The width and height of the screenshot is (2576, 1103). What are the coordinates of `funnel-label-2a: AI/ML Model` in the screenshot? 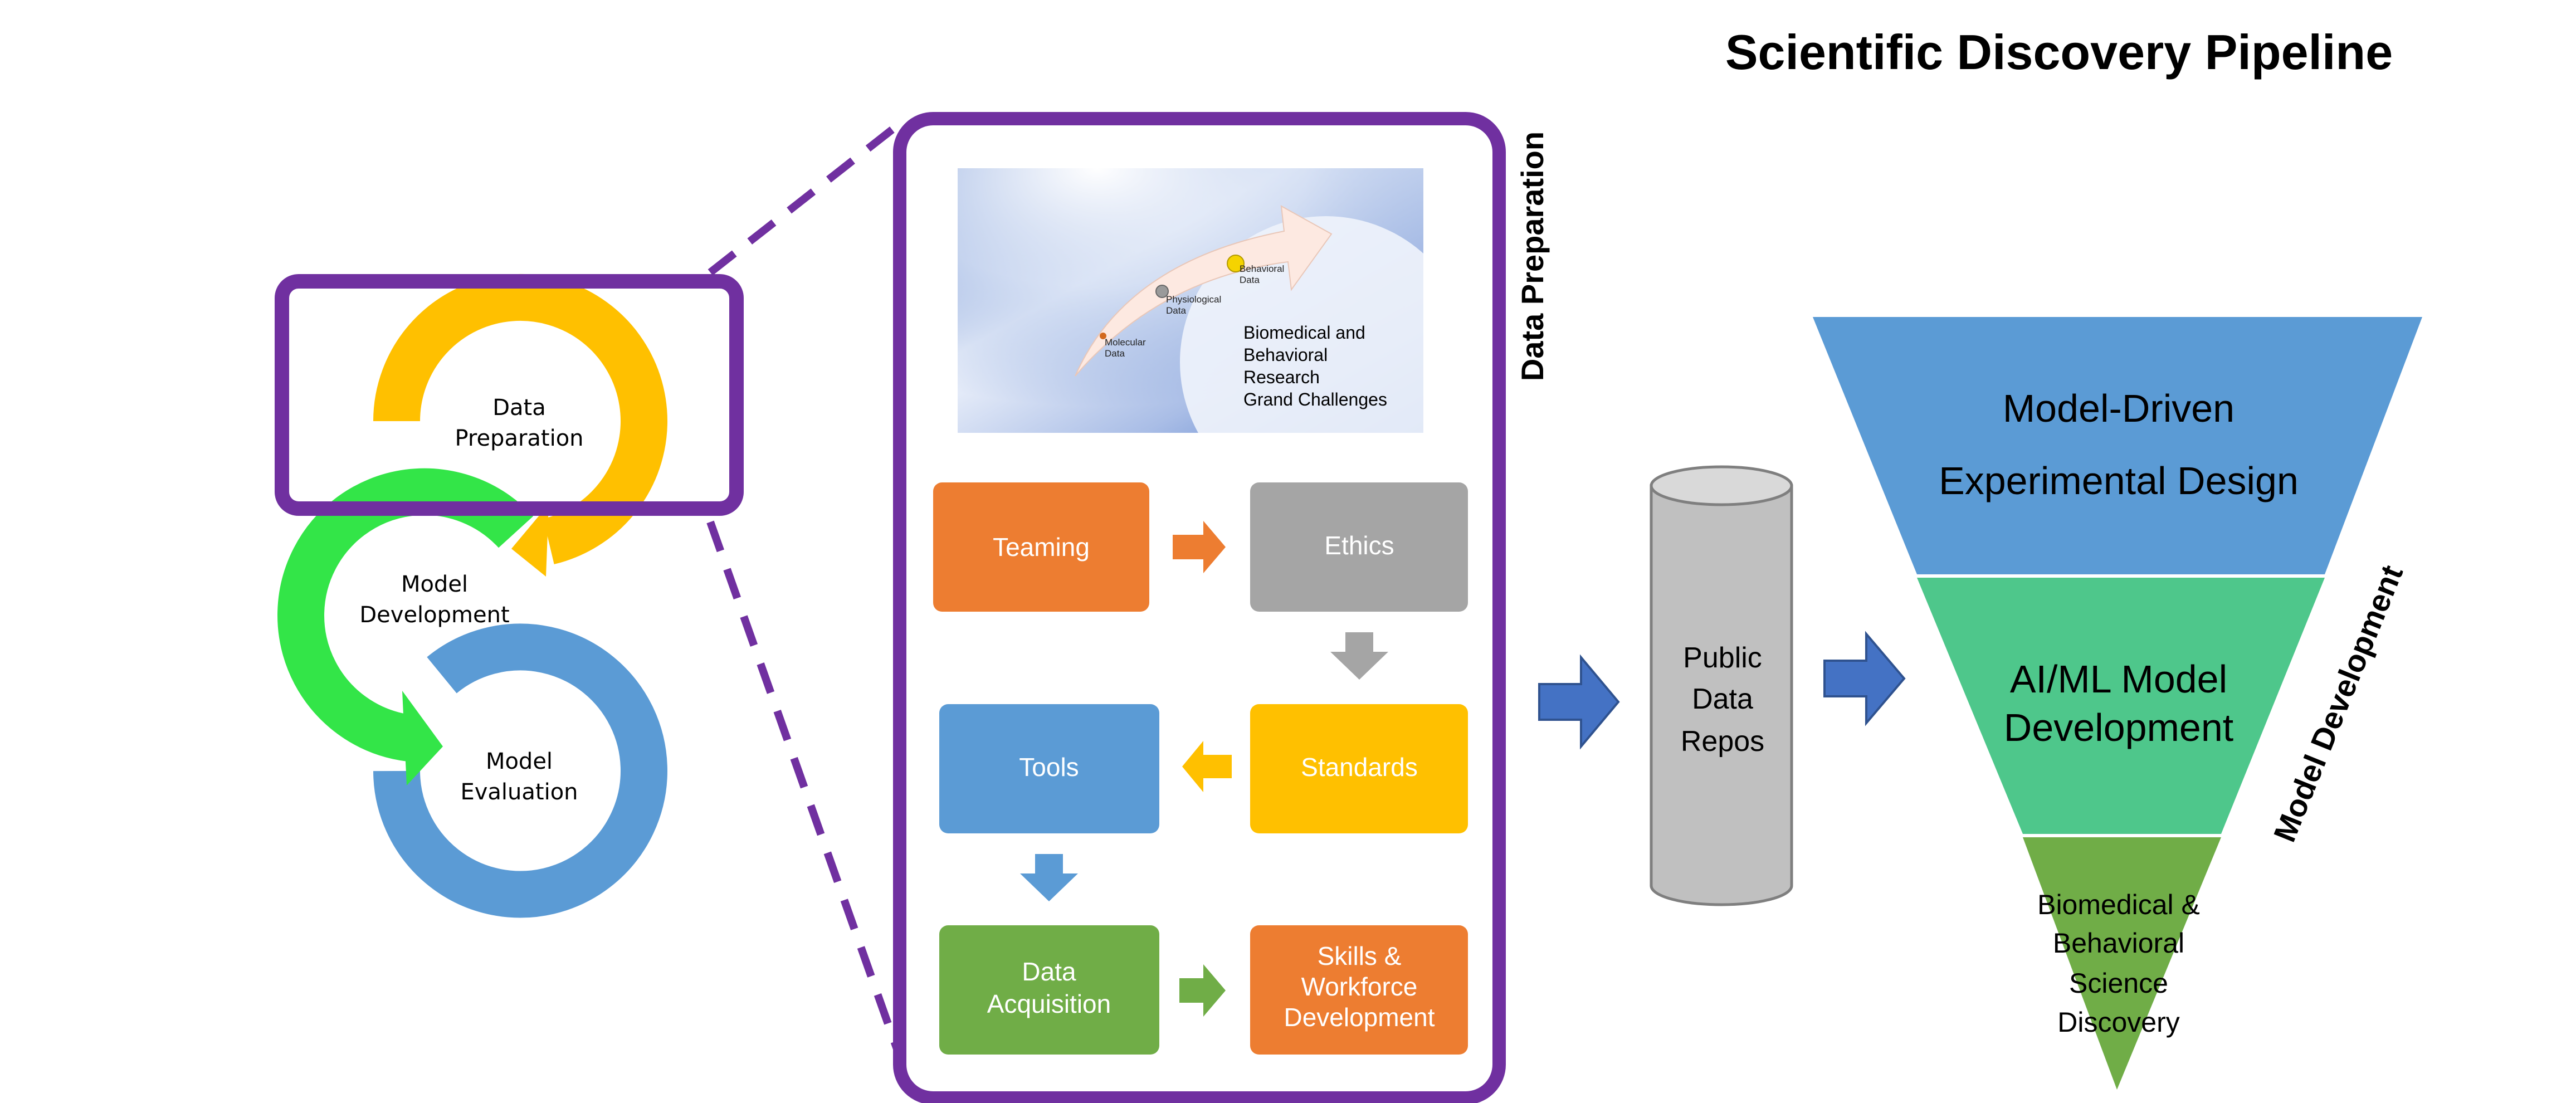 It's located at (2118, 679).